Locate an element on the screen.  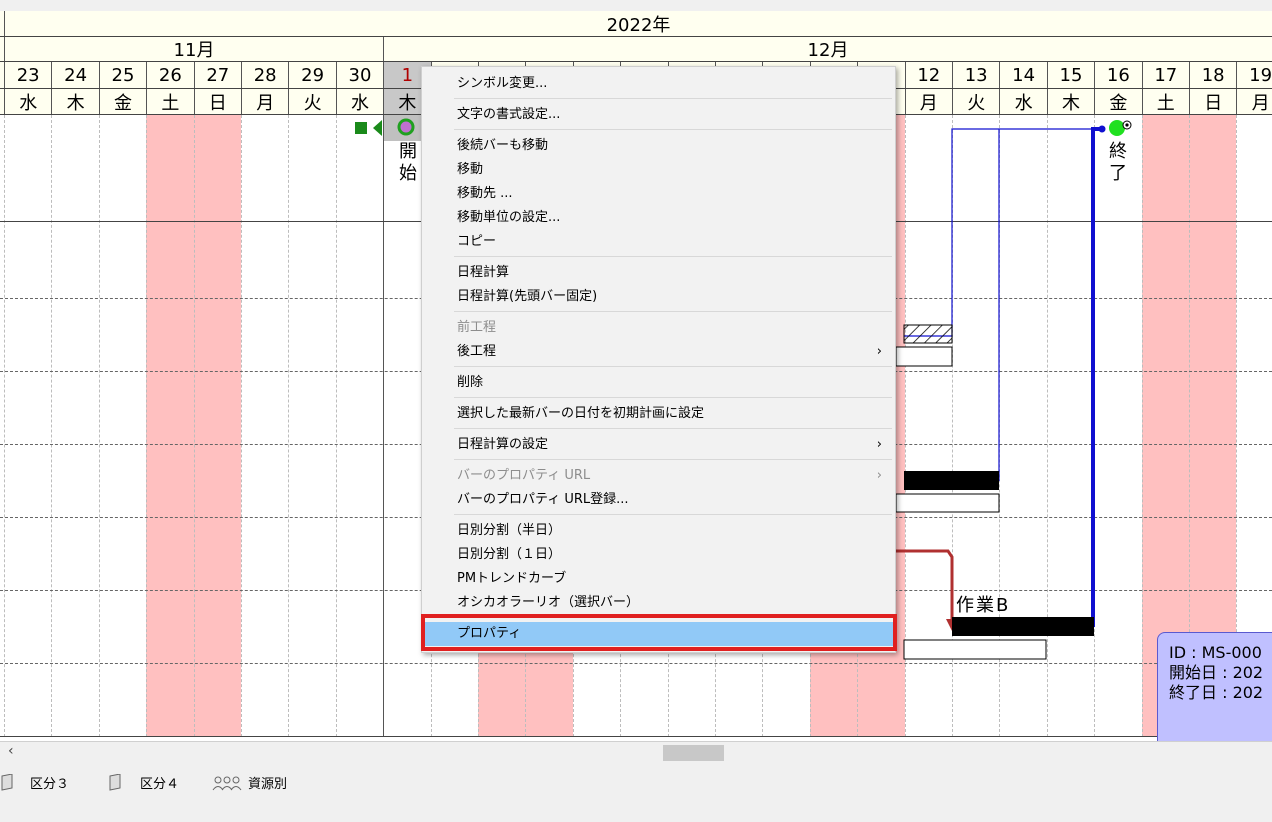
task-b-label: 作業B is located at coordinates (983, 605).